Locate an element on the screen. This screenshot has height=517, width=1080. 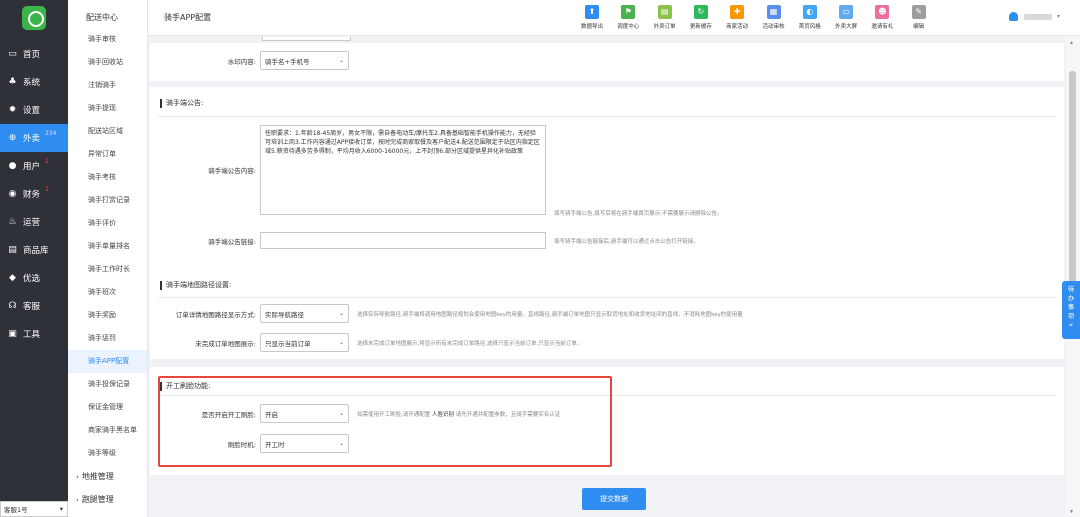
screen-icon: ▭ is located at coordinates (846, 12).